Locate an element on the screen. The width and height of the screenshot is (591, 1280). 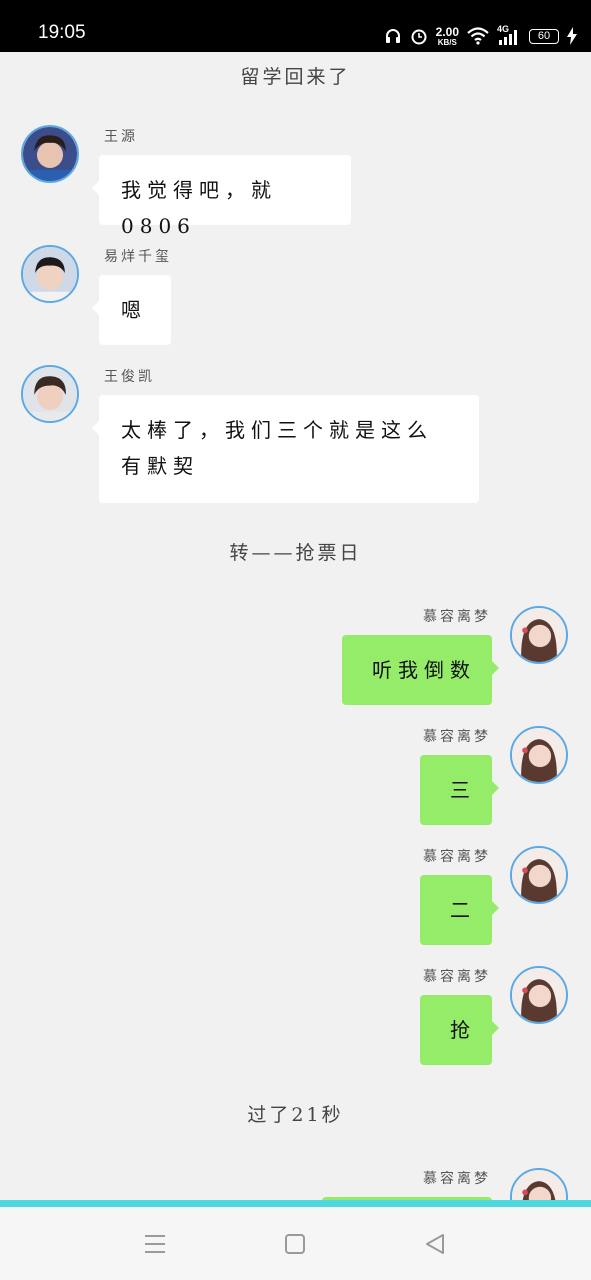
sender-name: 王源 is located at coordinates (121, 137).